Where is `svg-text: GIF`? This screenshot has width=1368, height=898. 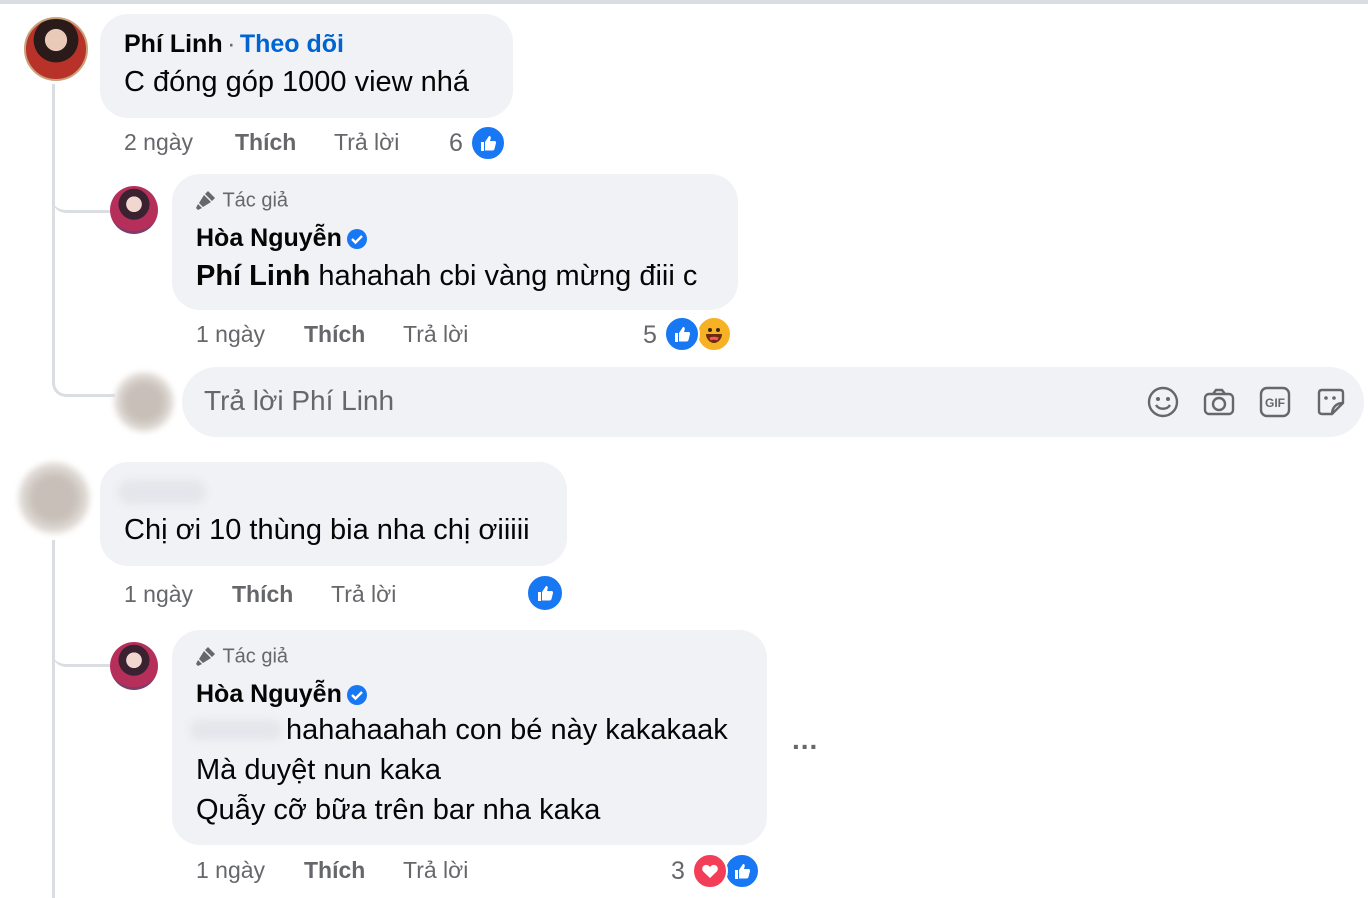
svg-text: GIF is located at coordinates (1275, 403).